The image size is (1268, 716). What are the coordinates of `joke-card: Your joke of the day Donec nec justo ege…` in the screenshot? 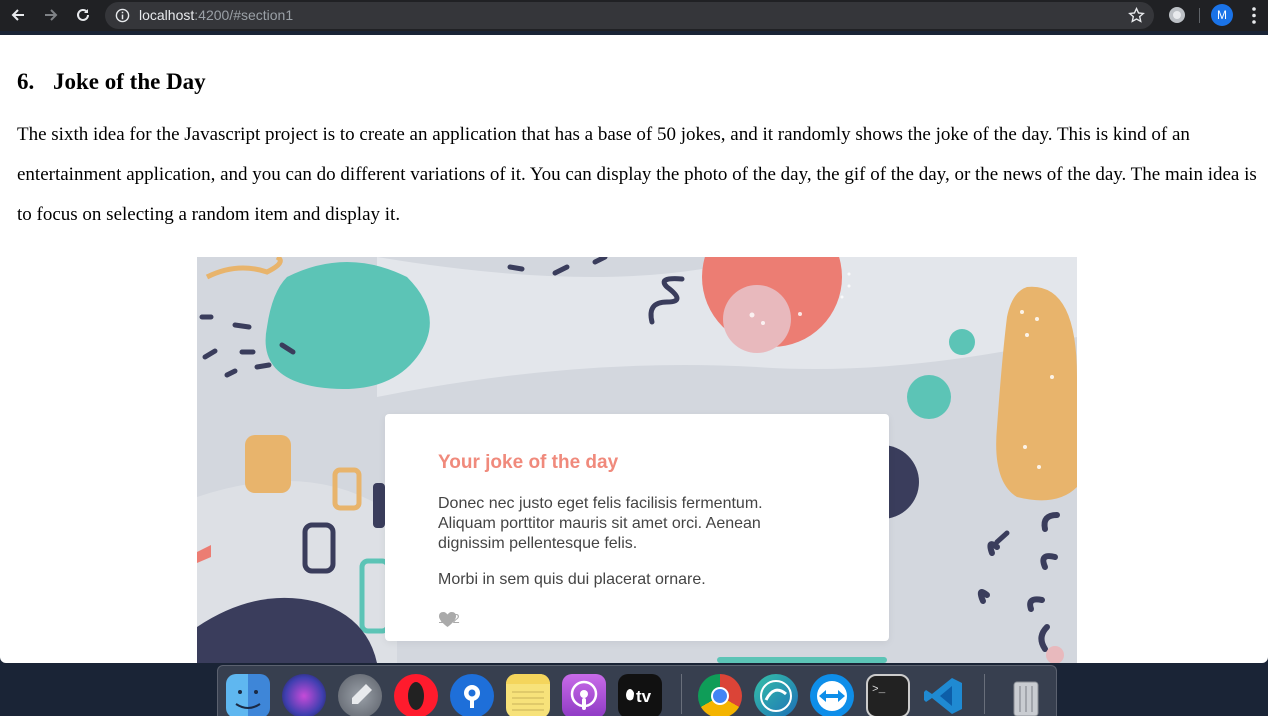 It's located at (637, 527).